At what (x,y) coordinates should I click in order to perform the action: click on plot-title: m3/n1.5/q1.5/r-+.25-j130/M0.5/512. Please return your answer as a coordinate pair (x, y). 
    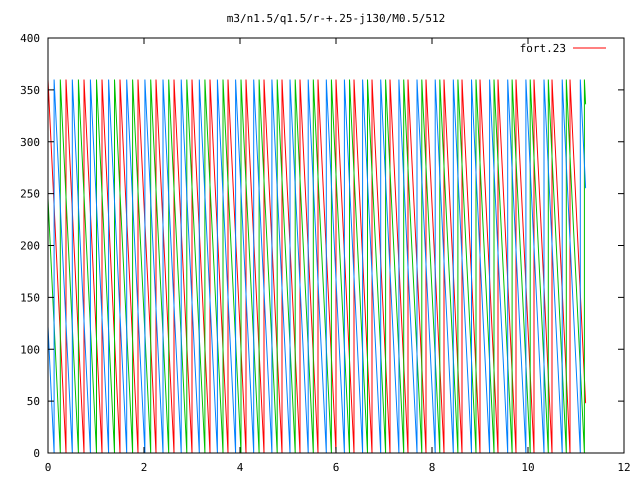
    Looking at the image, I should click on (336, 18).